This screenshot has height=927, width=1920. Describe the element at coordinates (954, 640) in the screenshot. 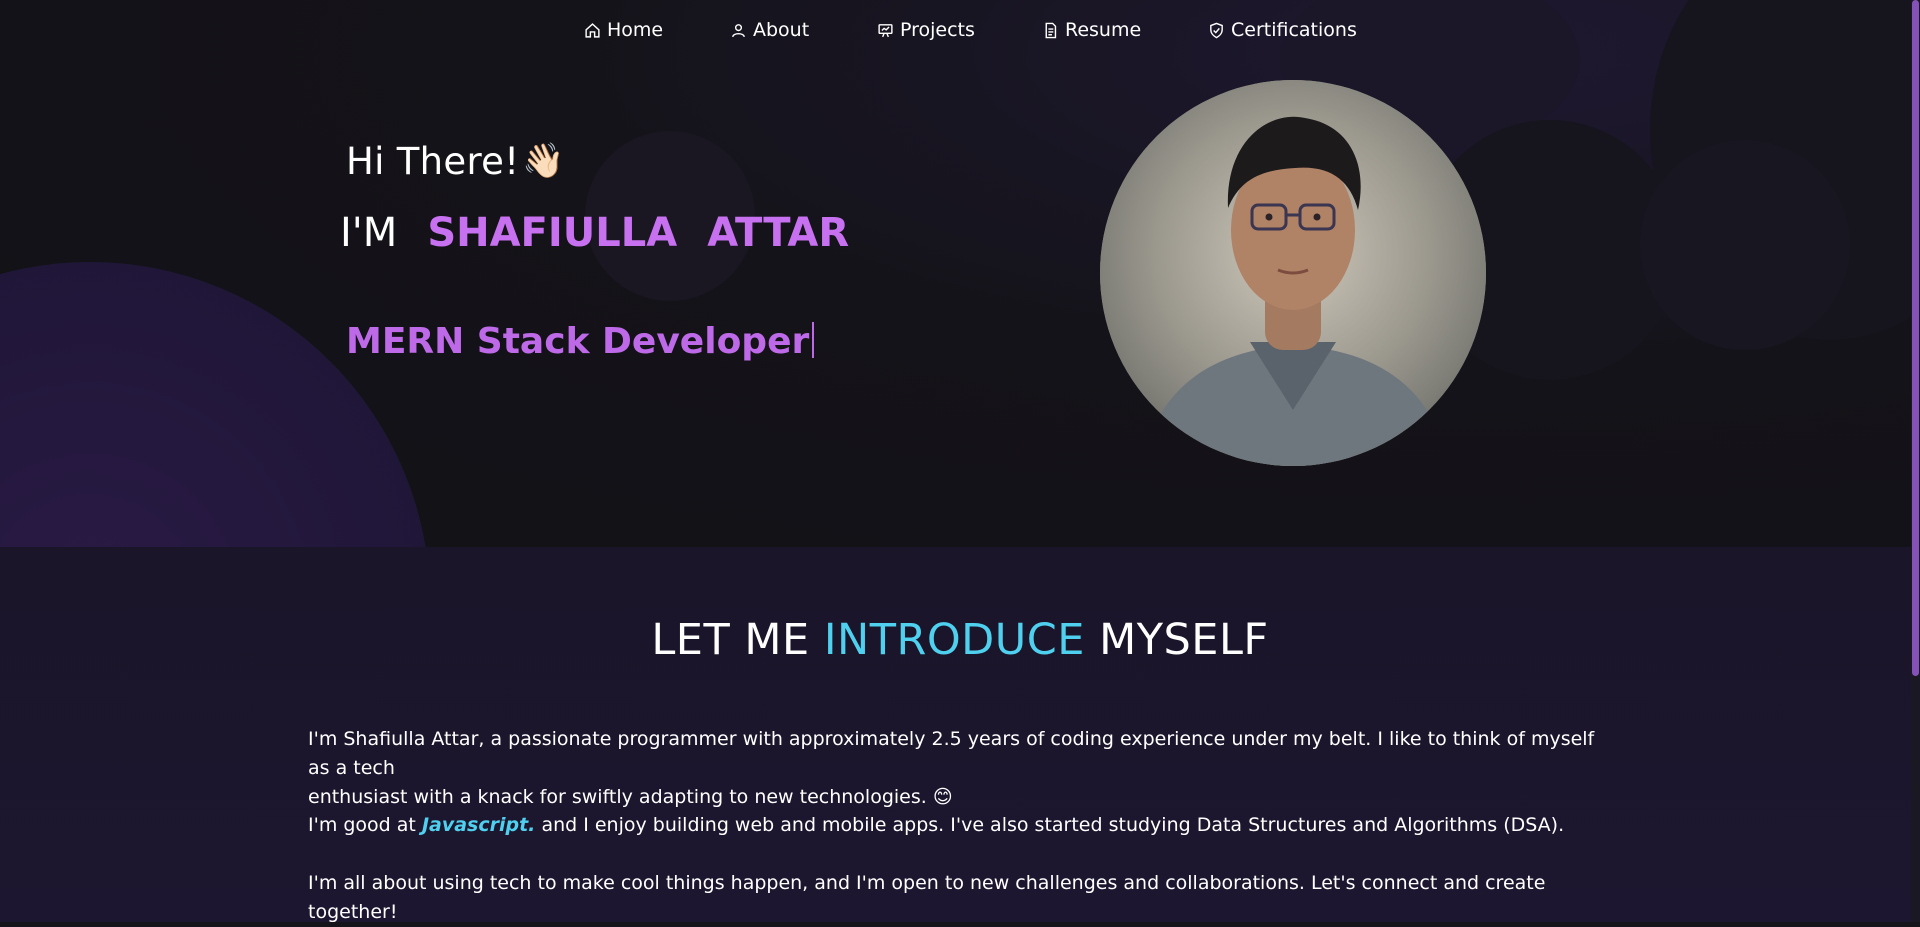

I see `heading-accent: INTRODUCE` at that location.